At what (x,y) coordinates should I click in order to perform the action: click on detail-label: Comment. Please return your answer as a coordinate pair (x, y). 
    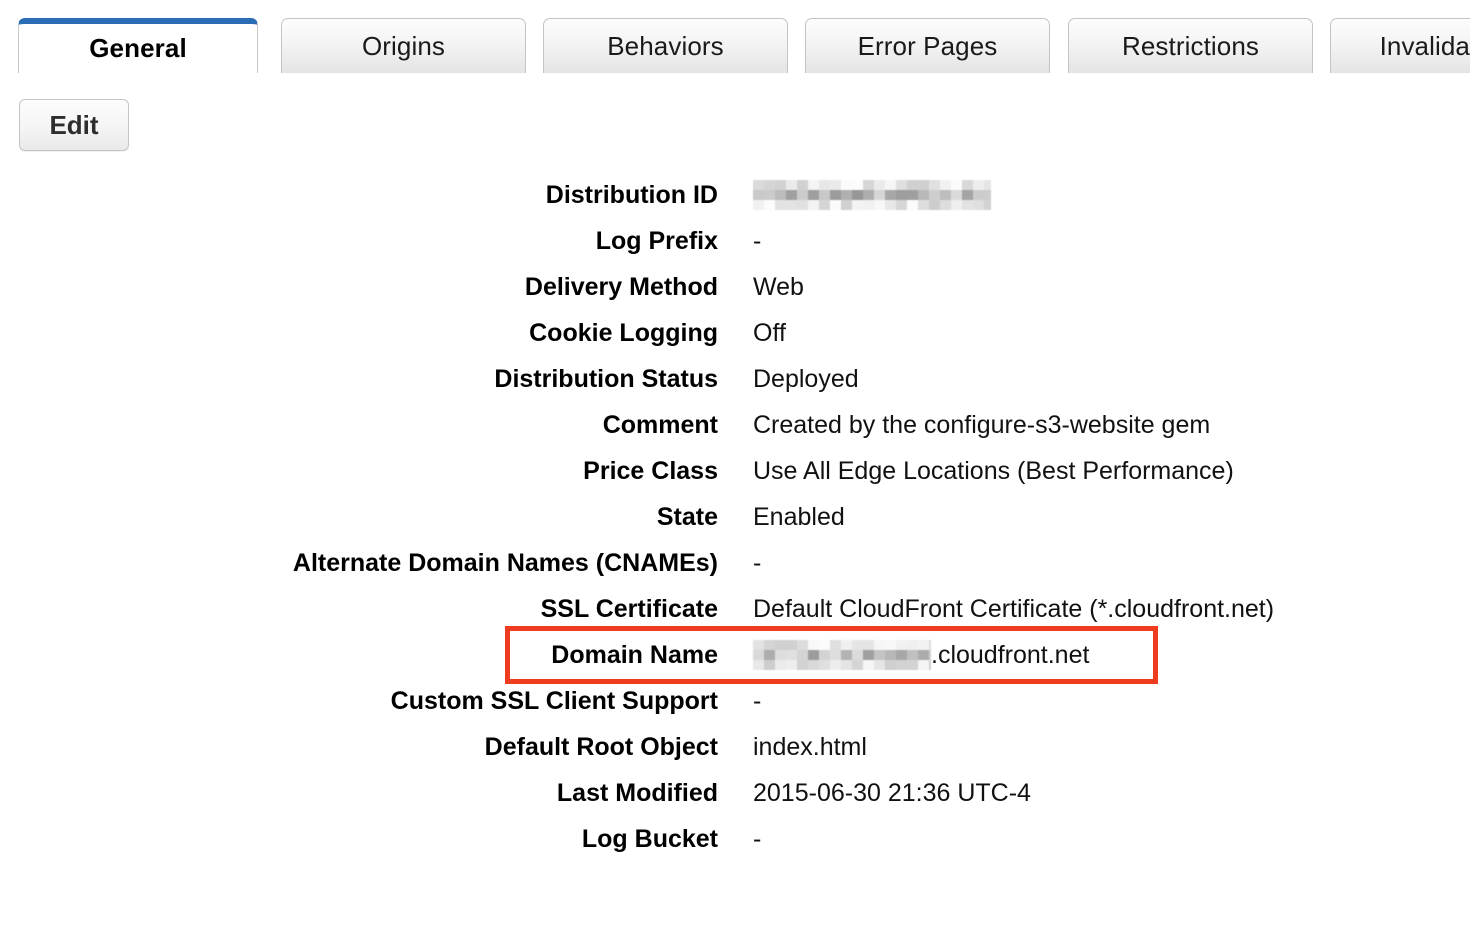
    Looking at the image, I should click on (660, 424).